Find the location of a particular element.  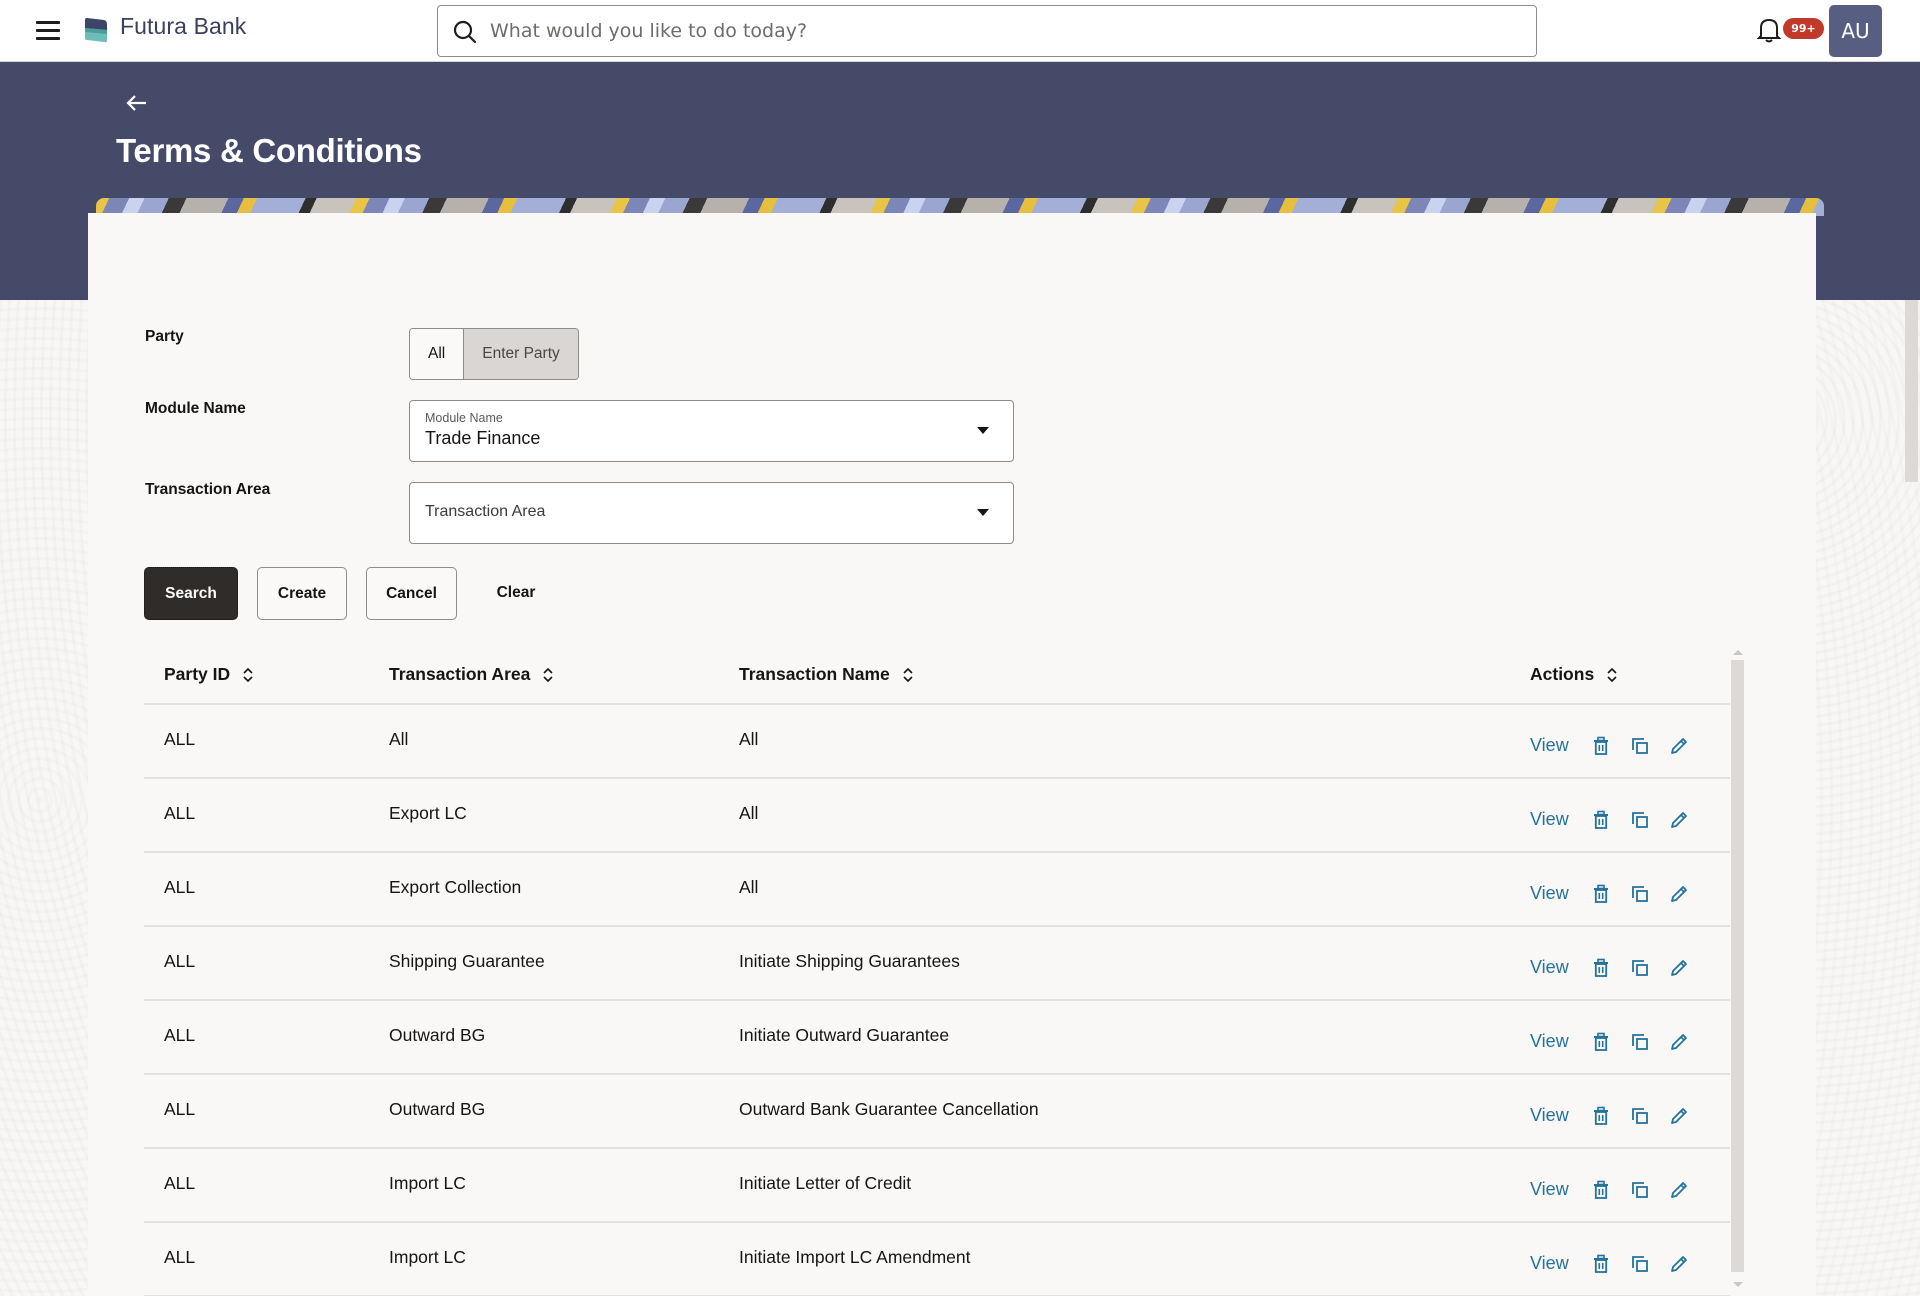

global-search is located at coordinates (987, 31).